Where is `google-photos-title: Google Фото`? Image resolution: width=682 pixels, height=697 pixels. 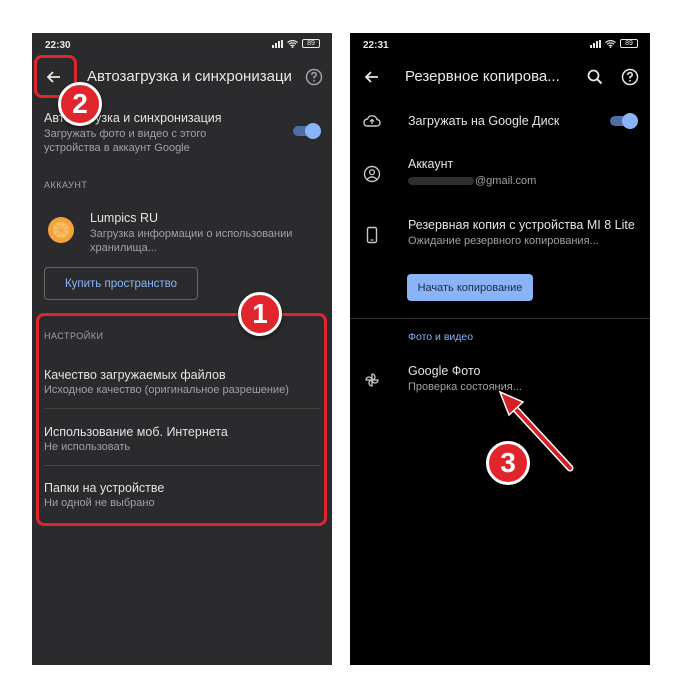 google-photos-title: Google Фото is located at coordinates (444, 371).